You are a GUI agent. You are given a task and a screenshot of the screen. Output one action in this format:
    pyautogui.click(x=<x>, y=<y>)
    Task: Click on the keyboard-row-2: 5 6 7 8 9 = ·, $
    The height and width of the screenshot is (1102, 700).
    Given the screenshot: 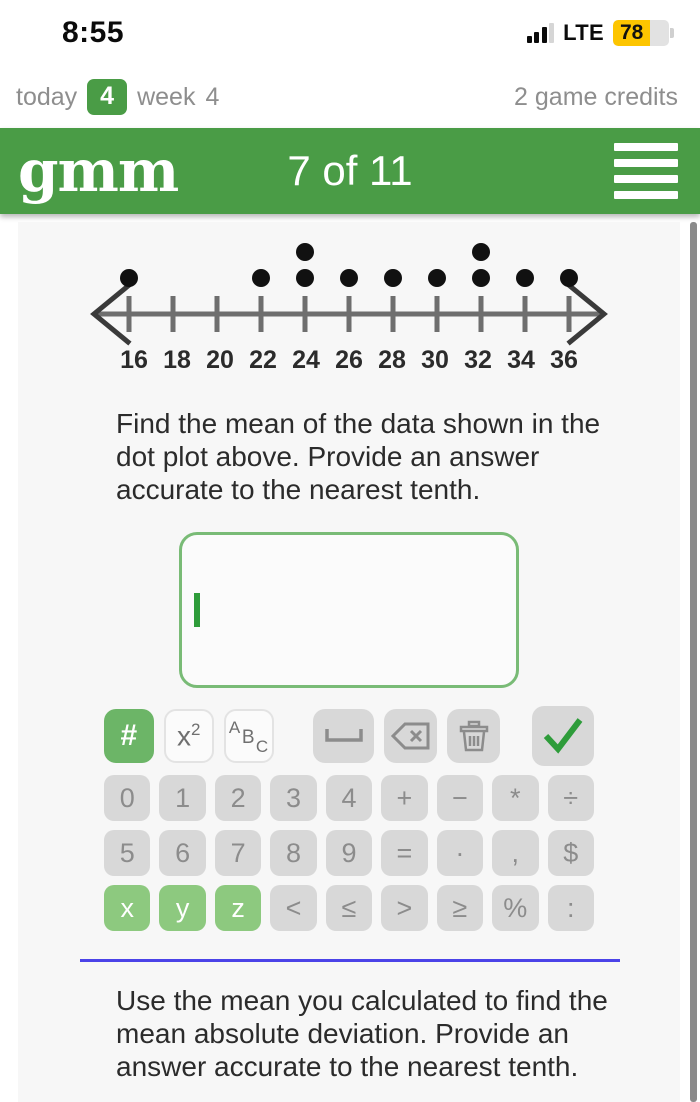 What is the action you would take?
    pyautogui.click(x=349, y=853)
    